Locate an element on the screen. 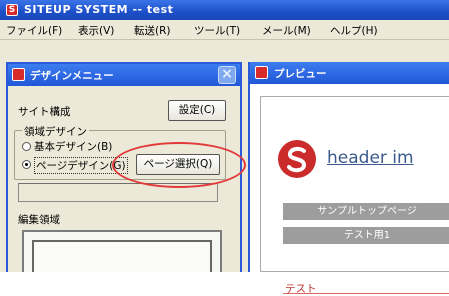 The width and height of the screenshot is (449, 296). preview-header: プレビュー is located at coordinates (349, 73).